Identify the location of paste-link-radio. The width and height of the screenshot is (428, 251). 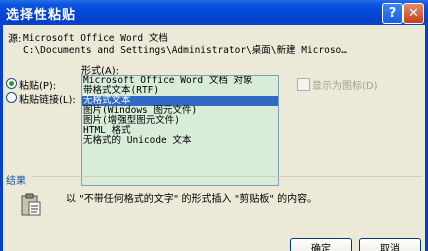
(11, 97).